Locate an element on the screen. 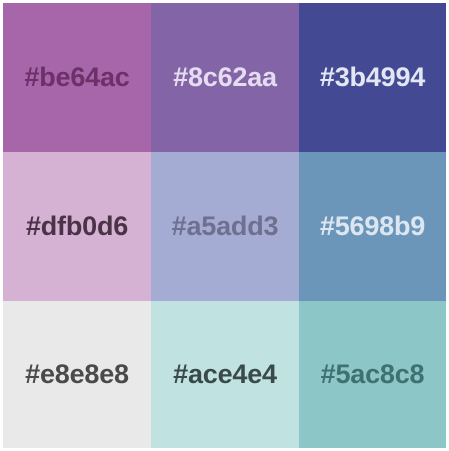  swatch-5ac8c8: #5ac8c8 is located at coordinates (372, 374).